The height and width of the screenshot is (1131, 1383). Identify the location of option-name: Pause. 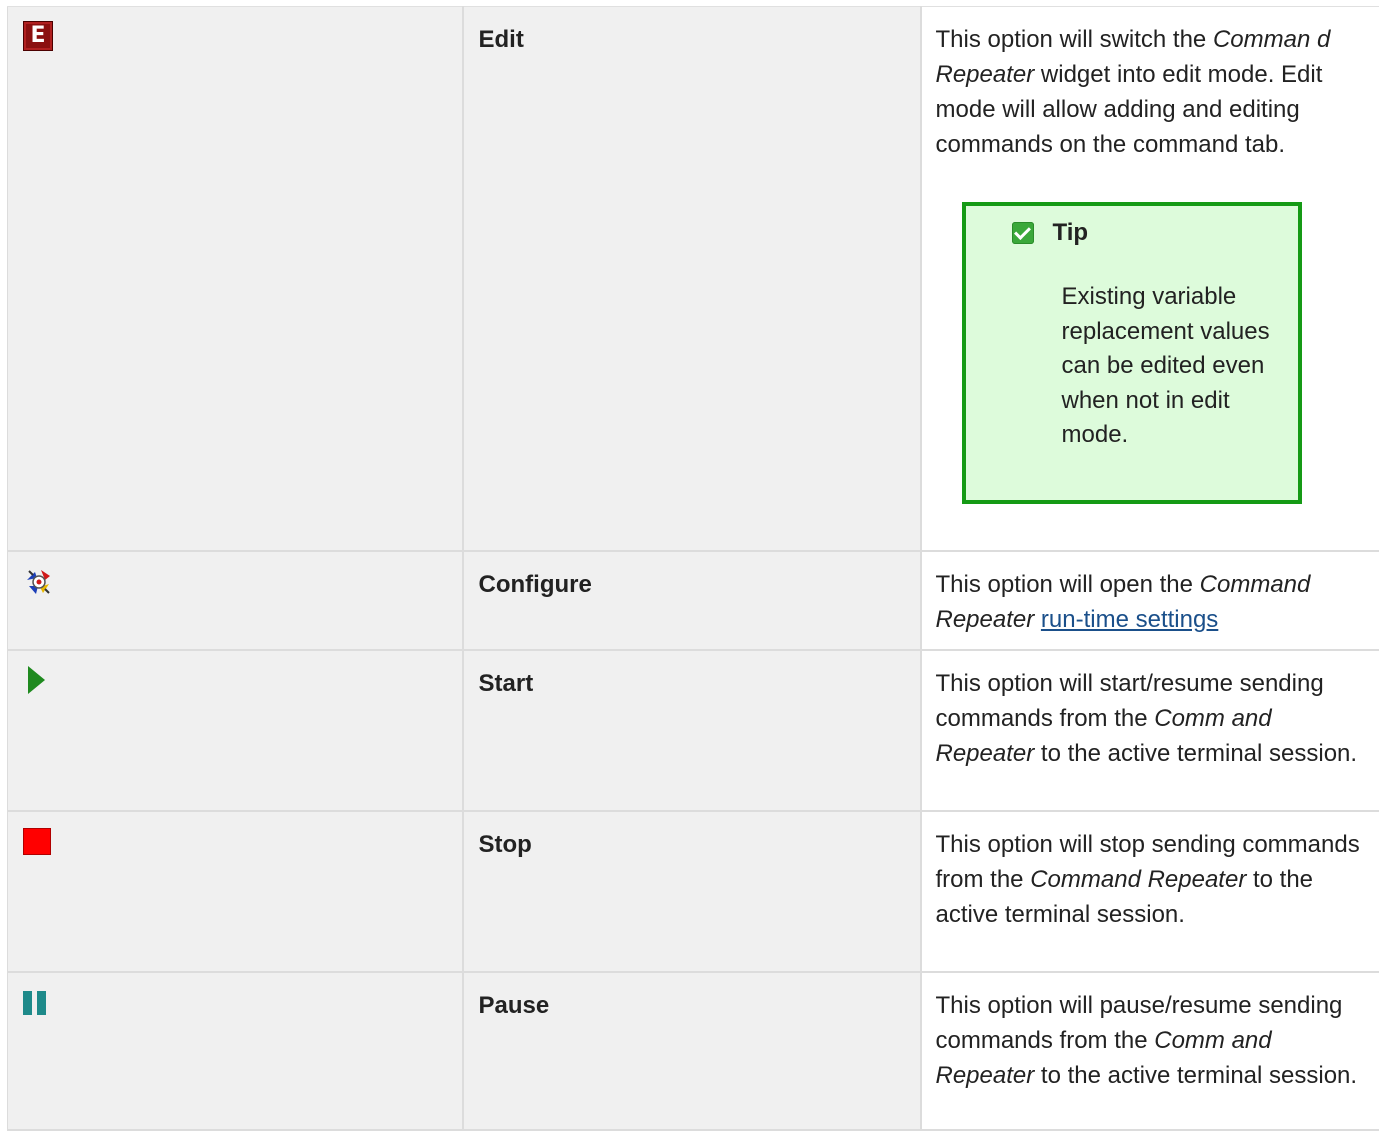
(514, 1005).